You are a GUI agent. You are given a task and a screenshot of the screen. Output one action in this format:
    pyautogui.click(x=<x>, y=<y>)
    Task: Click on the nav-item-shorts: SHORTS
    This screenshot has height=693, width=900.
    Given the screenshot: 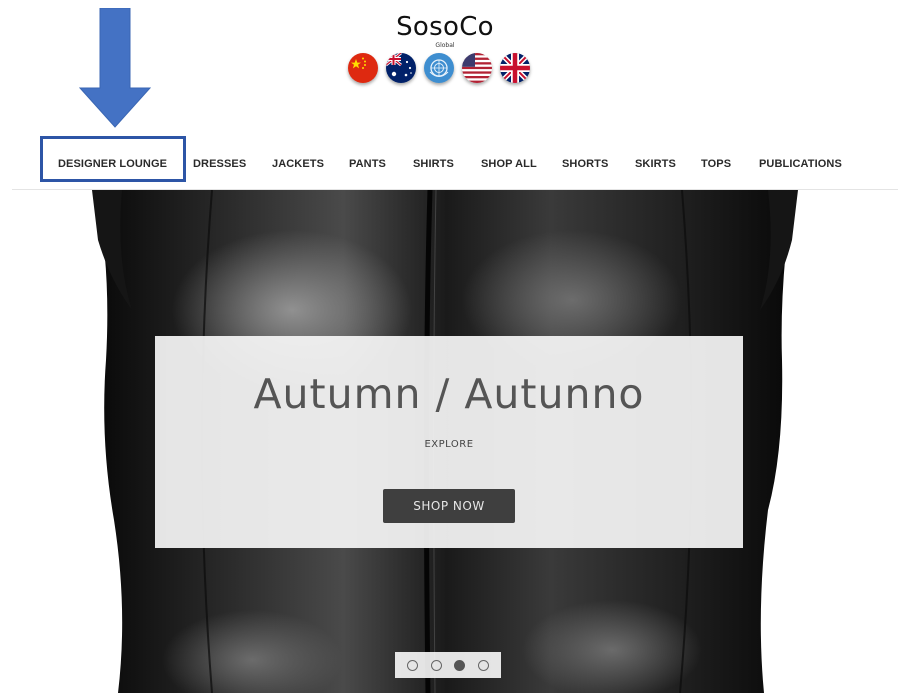 What is the action you would take?
    pyautogui.click(x=585, y=164)
    